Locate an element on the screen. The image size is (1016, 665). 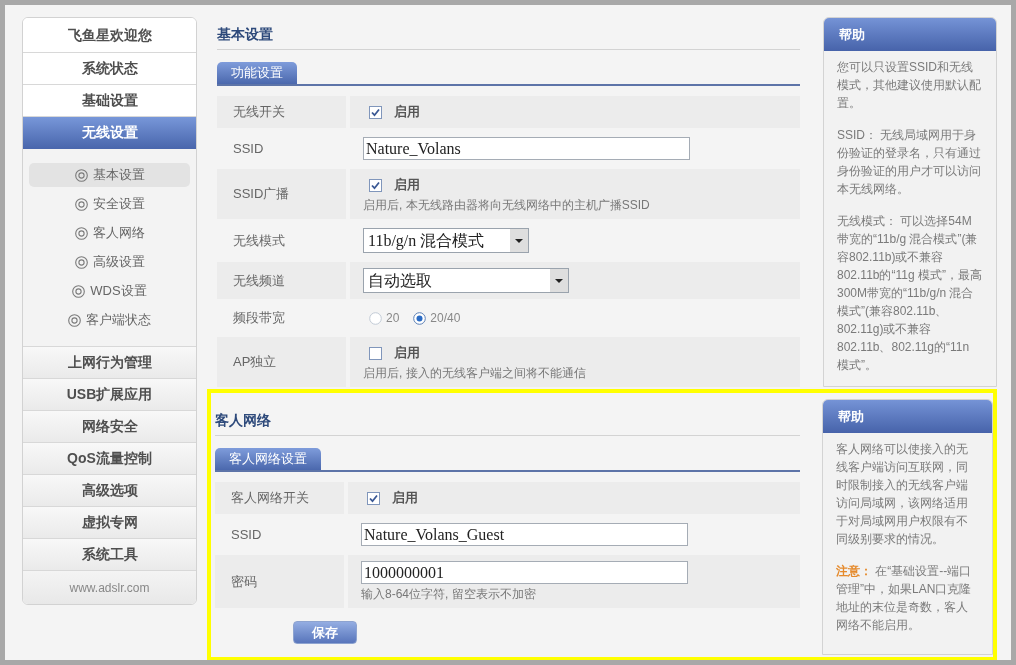
menu-item: 飞鱼星欢迎您 is located at coordinates (109, 35).